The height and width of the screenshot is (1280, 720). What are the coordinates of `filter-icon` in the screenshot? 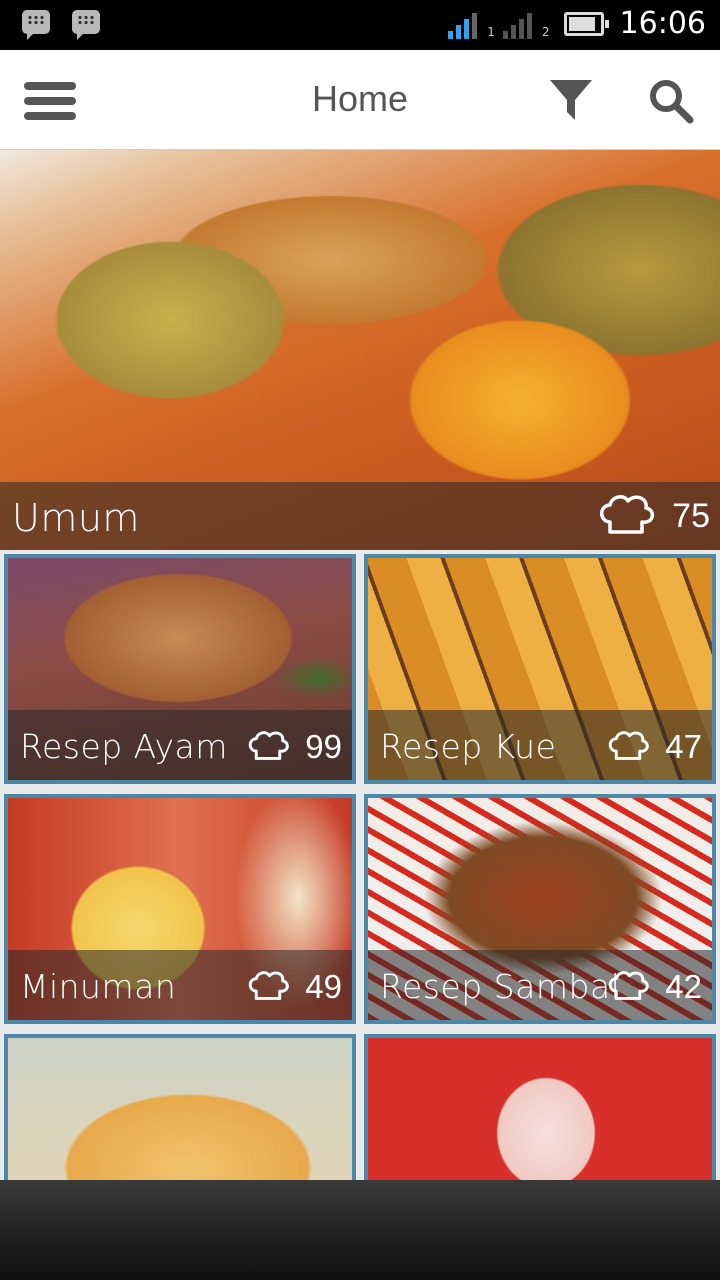 It's located at (571, 100).